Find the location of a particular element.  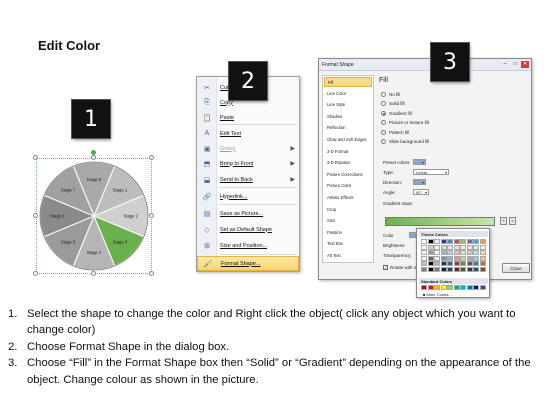

nav-item: Line Color is located at coordinates (348, 94).